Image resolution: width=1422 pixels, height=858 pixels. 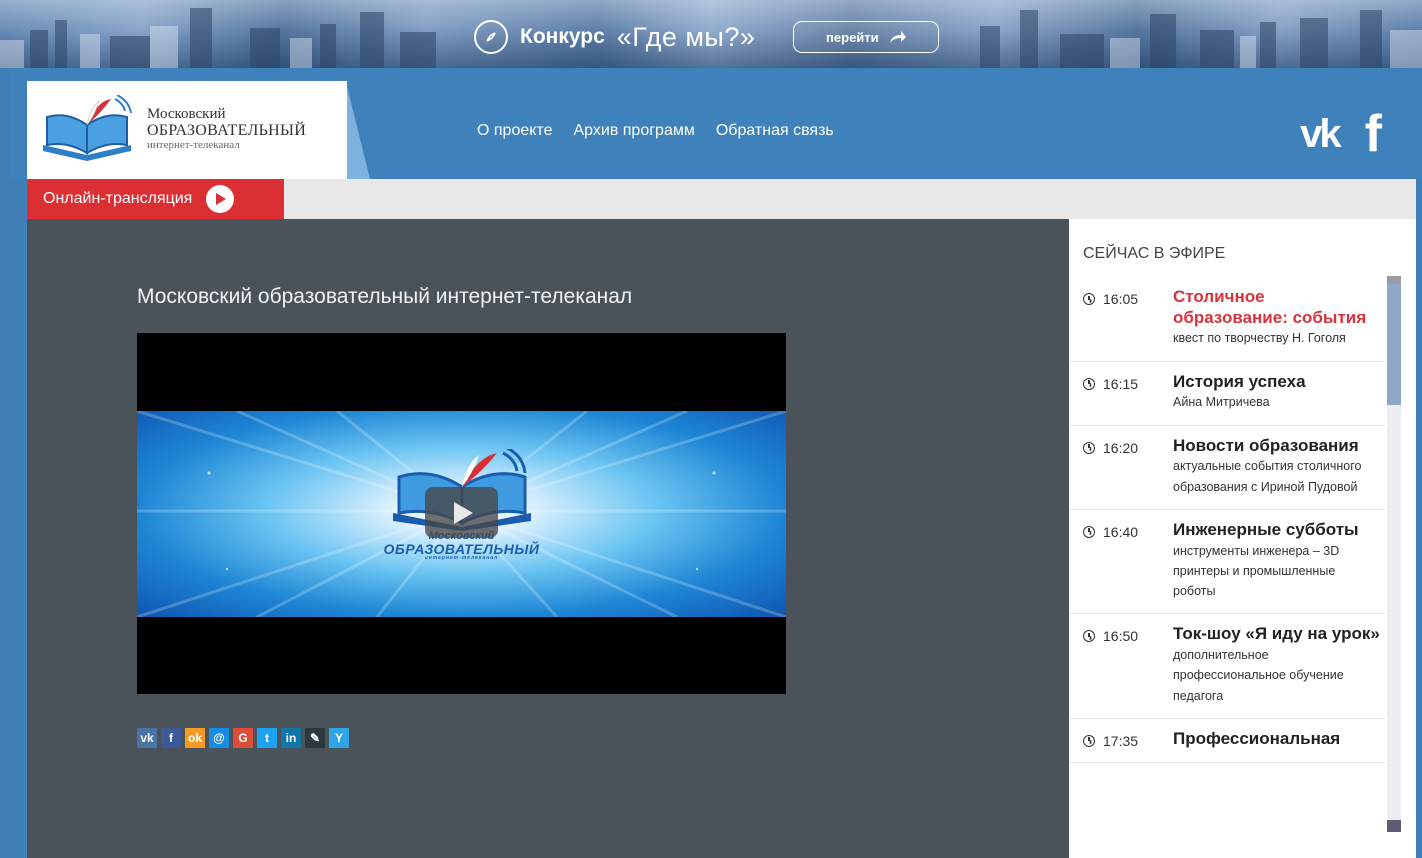 I want to click on odnoklassniki-icon: ok, so click(x=195, y=738).